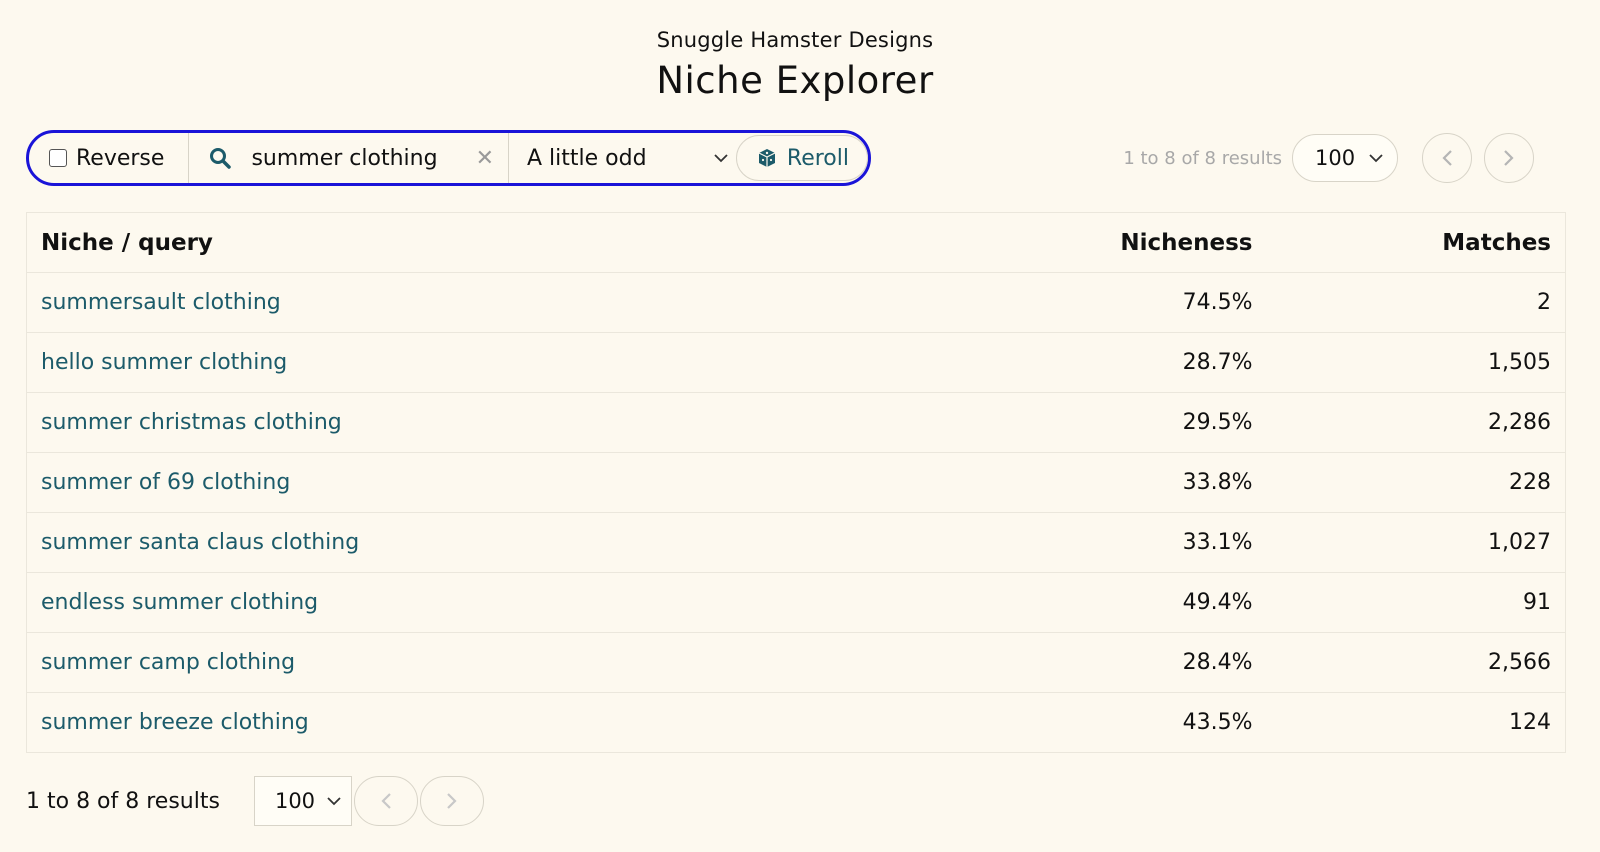  I want to click on page-title: Niche Explorer, so click(795, 80).